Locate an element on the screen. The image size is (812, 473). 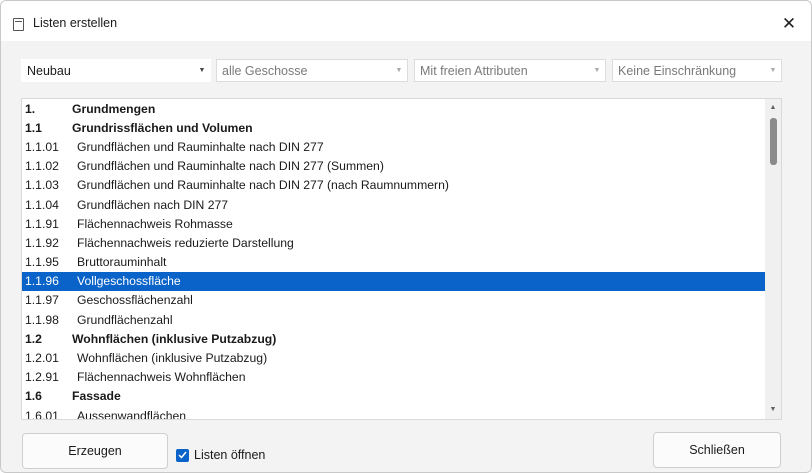
list-item-label: Bruttorauminhalt is located at coordinates (122, 262).